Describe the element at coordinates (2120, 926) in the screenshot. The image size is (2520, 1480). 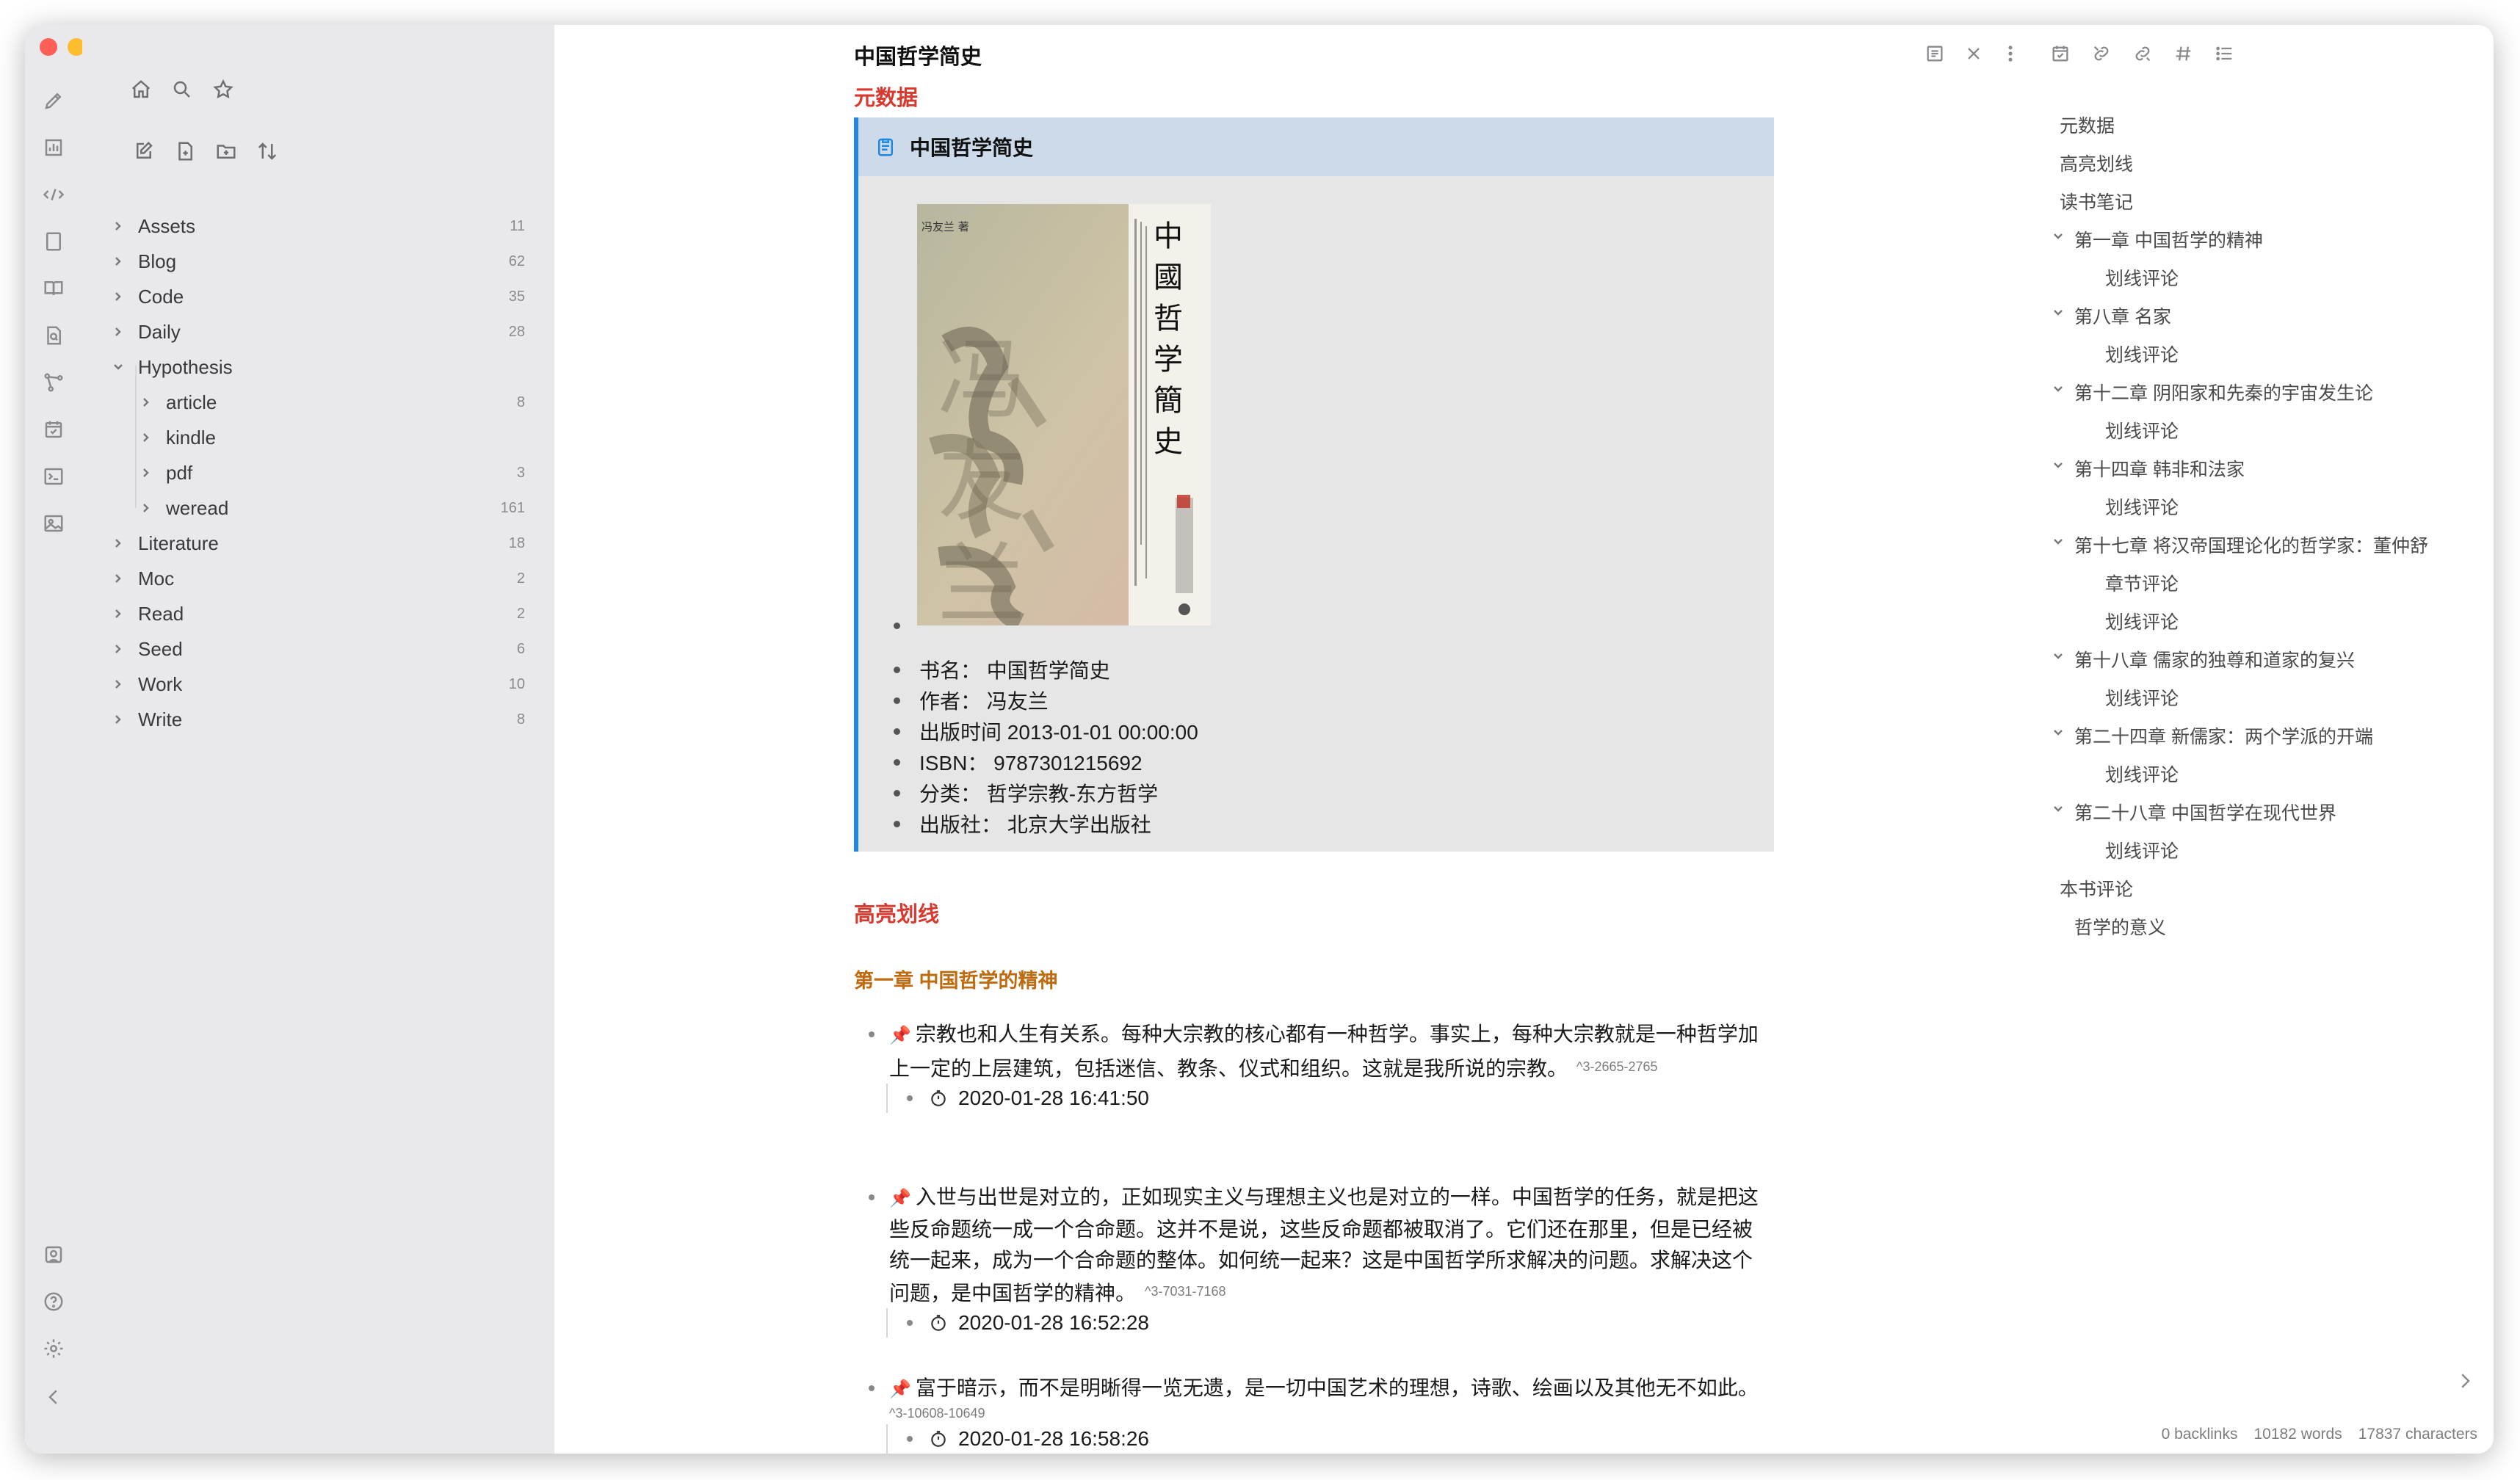
I see `outline-item: 哲学的意义` at that location.